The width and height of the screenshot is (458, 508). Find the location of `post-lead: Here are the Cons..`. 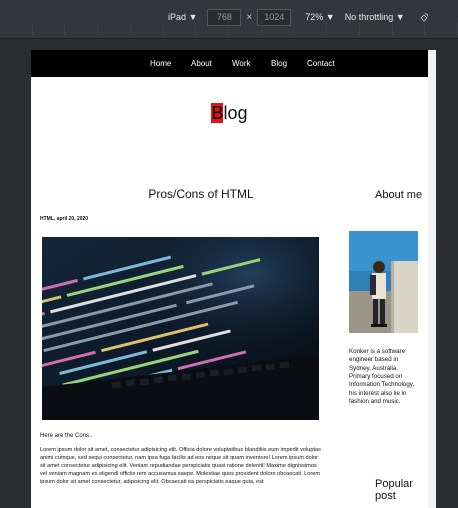

post-lead: Here are the Cons.. is located at coordinates (66, 436).